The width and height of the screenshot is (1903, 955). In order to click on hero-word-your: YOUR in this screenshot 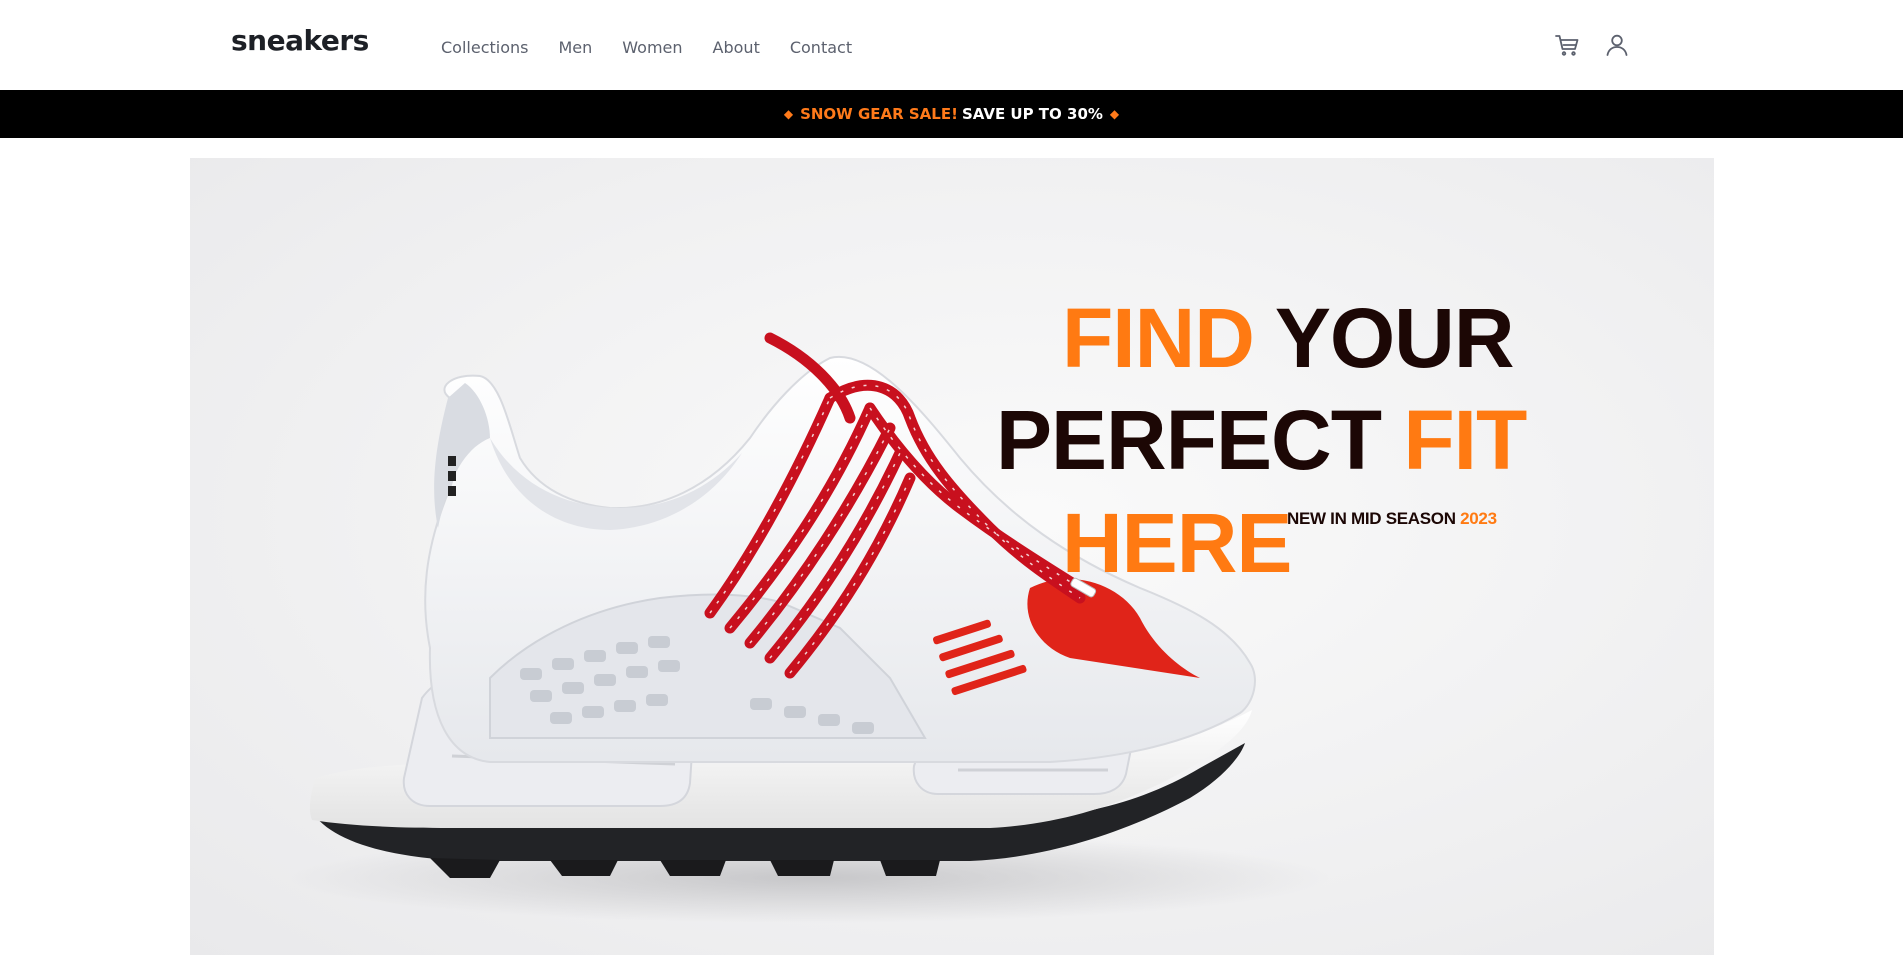, I will do `click(1394, 338)`.